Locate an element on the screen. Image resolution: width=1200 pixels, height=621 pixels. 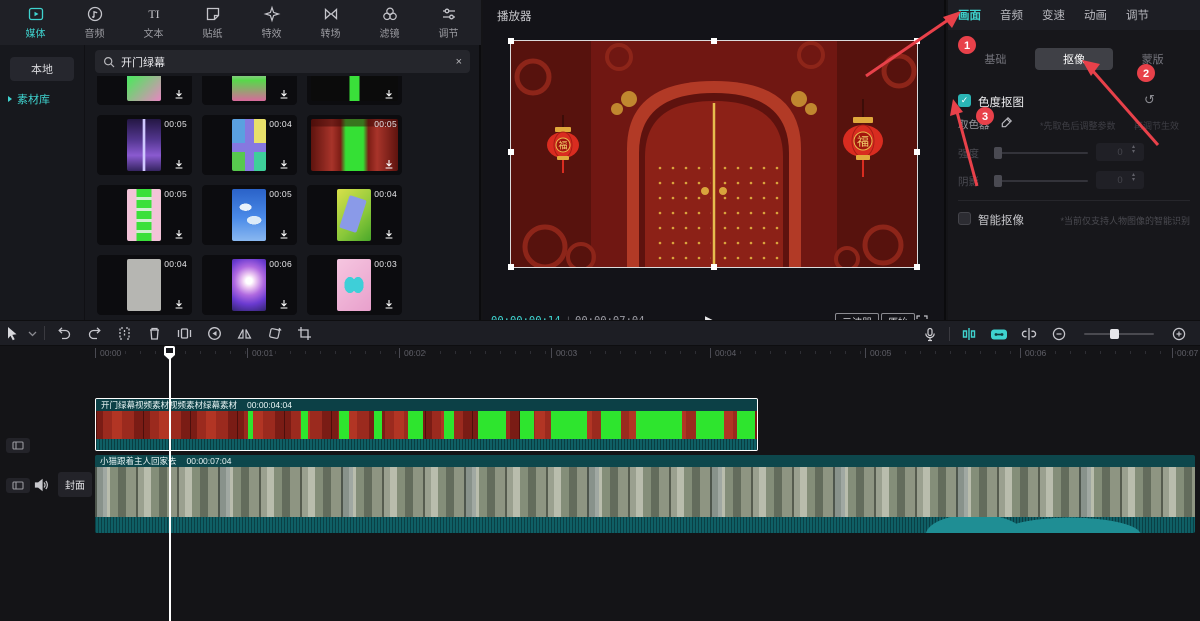
zoom-out-icon is located at coordinates (1059, 334).